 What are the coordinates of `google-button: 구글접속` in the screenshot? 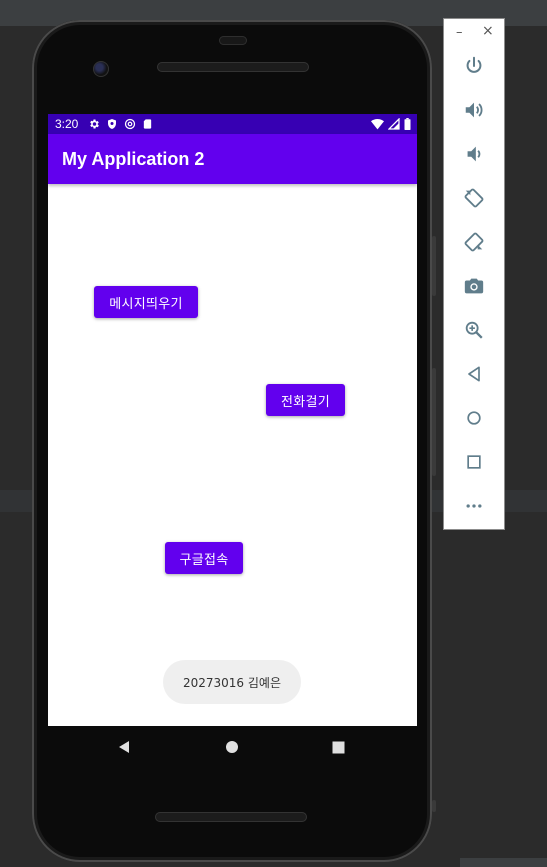 It's located at (204, 558).